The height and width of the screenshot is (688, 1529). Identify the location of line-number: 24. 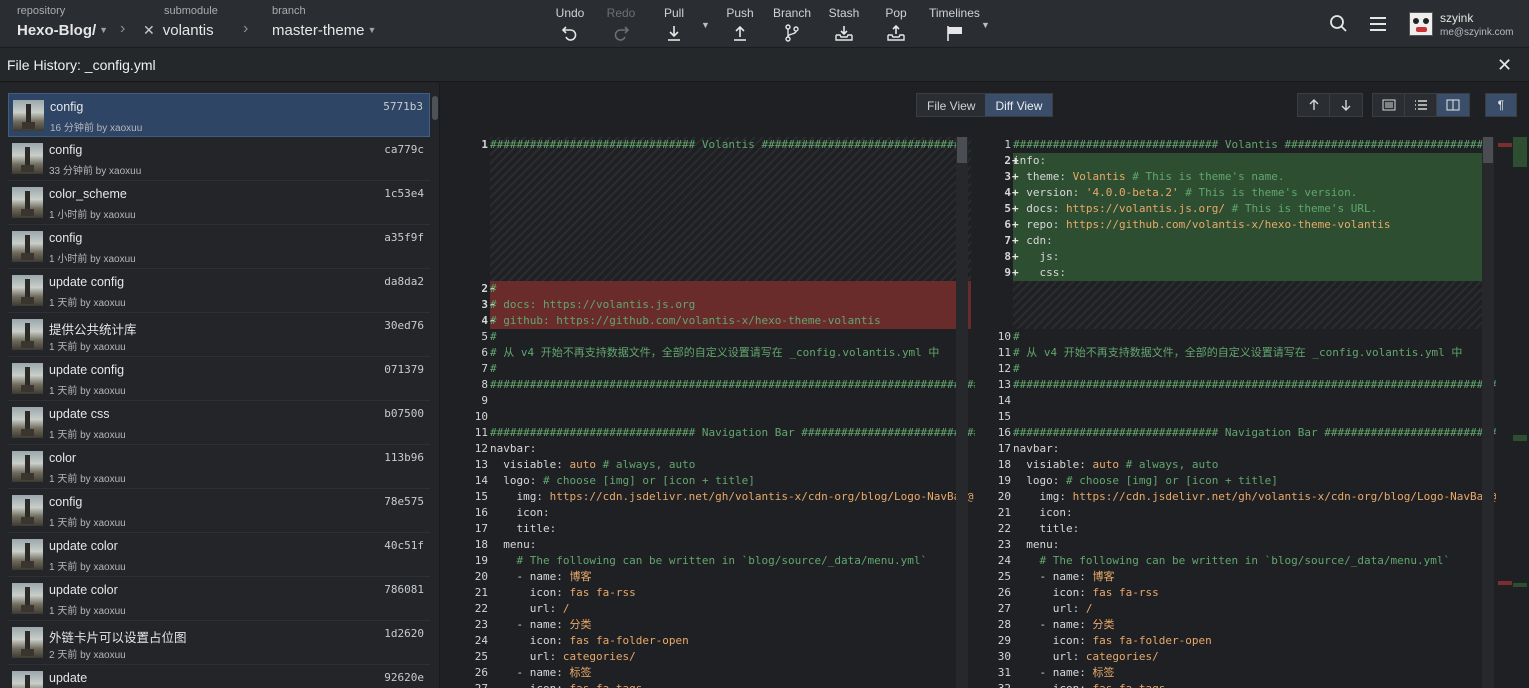
(1004, 560).